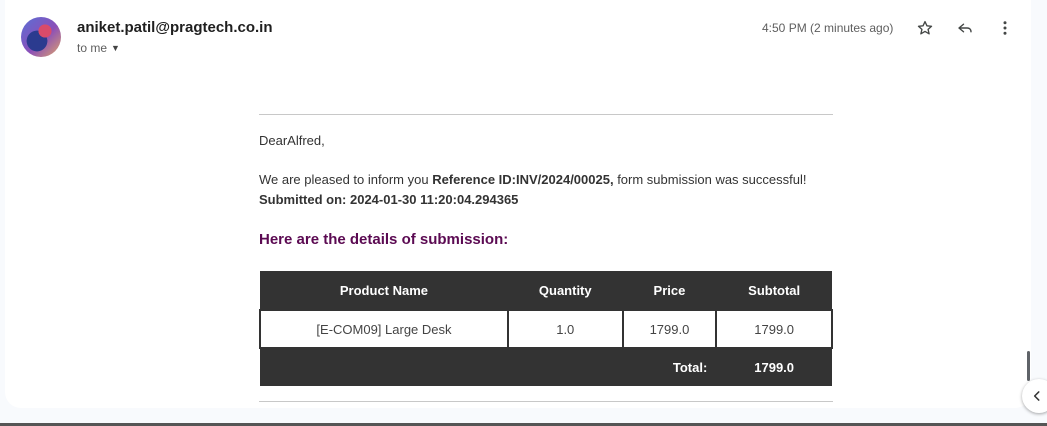 Image resolution: width=1047 pixels, height=426 pixels. What do you see at coordinates (41, 37) in the screenshot?
I see `sender-avatar` at bounding box center [41, 37].